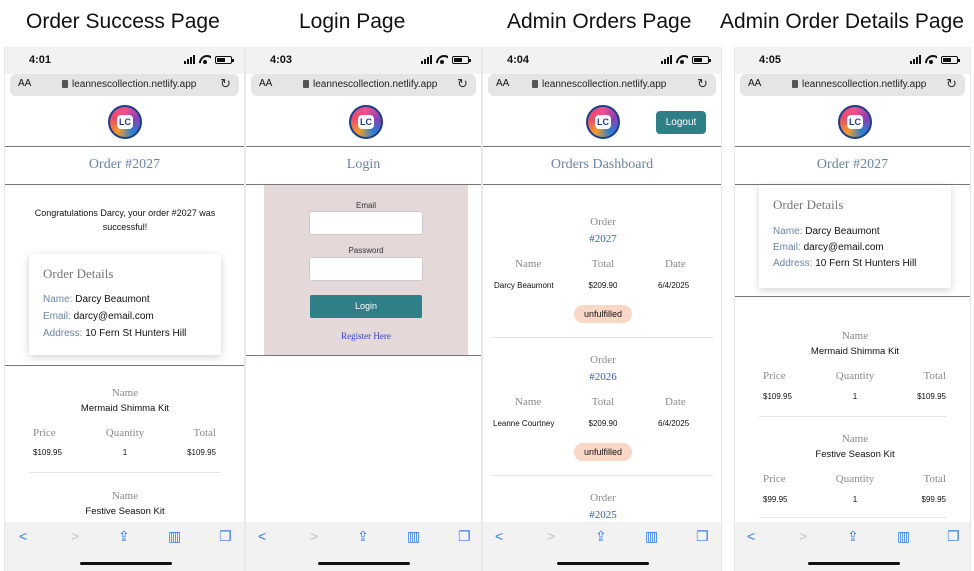  What do you see at coordinates (675, 402) in the screenshot?
I see `date-column-label: Date` at bounding box center [675, 402].